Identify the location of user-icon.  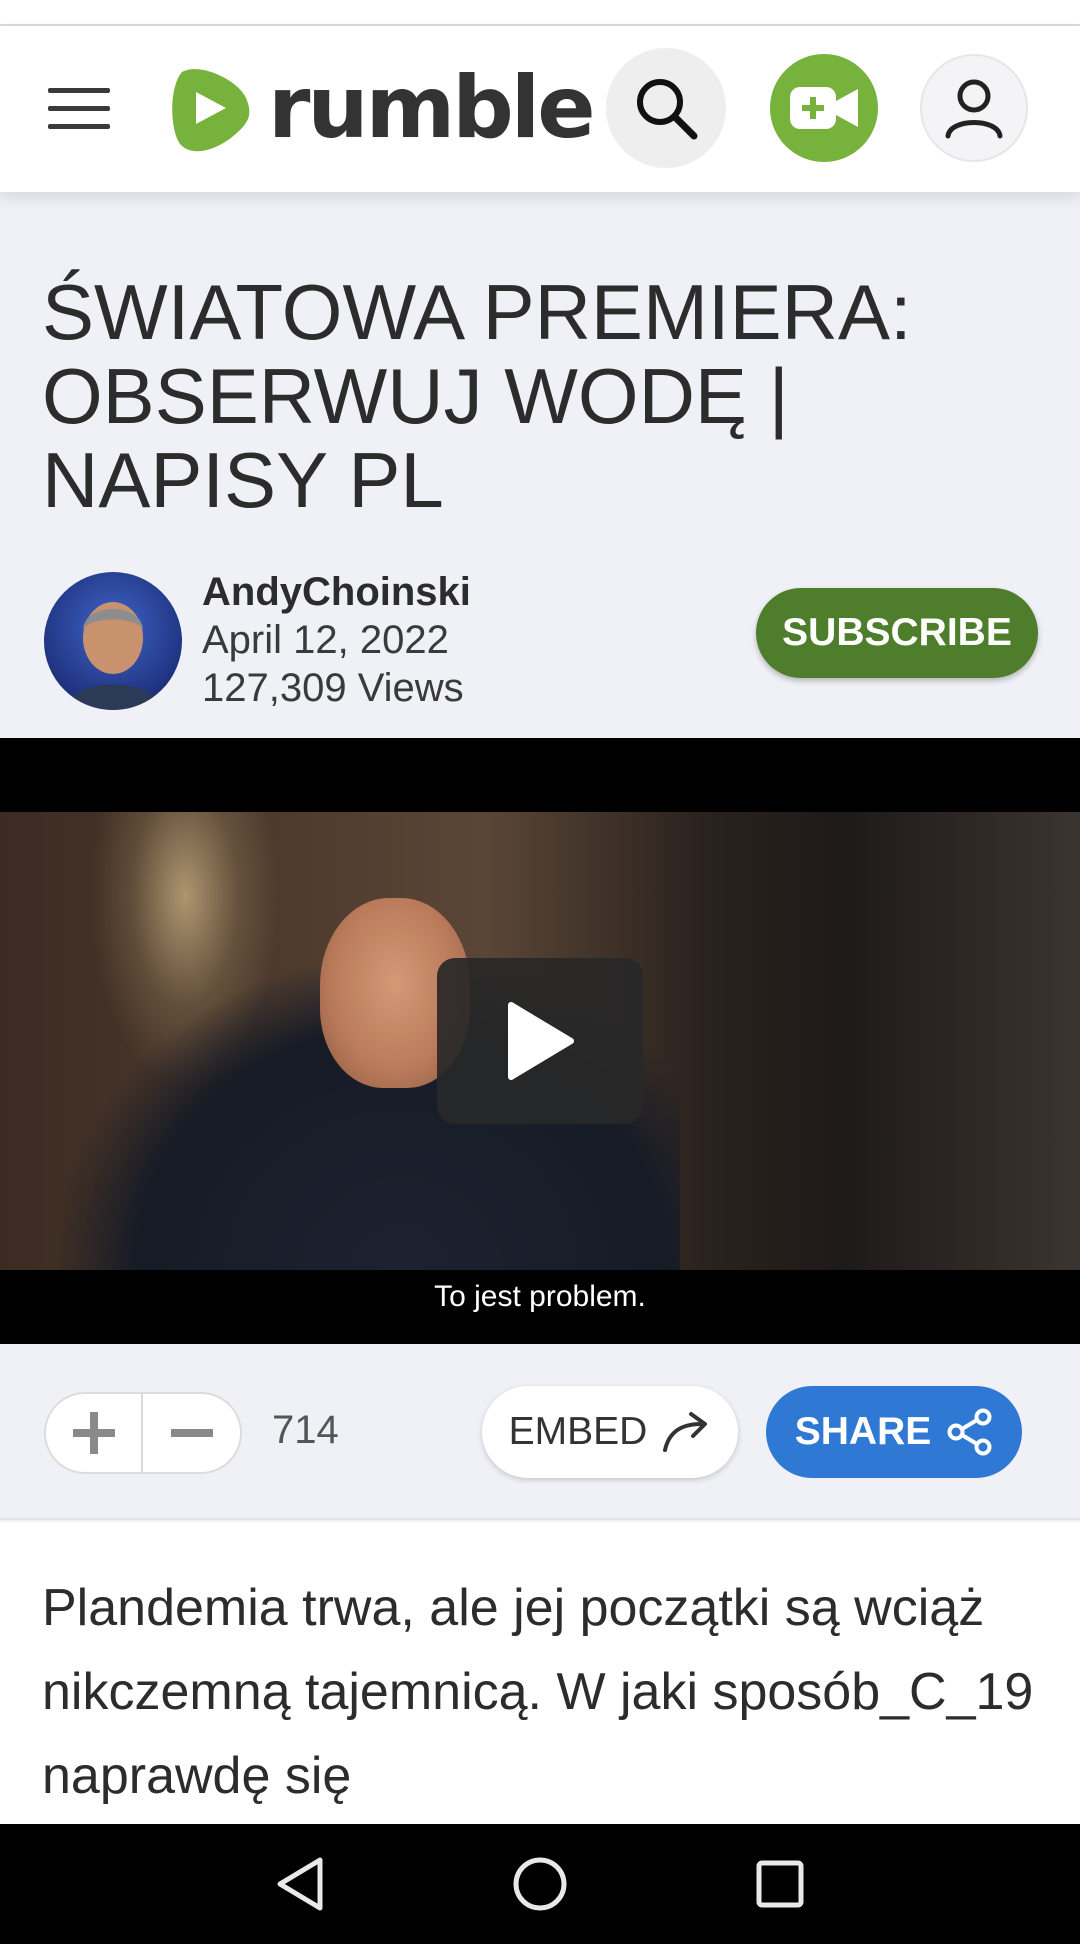
(974, 109).